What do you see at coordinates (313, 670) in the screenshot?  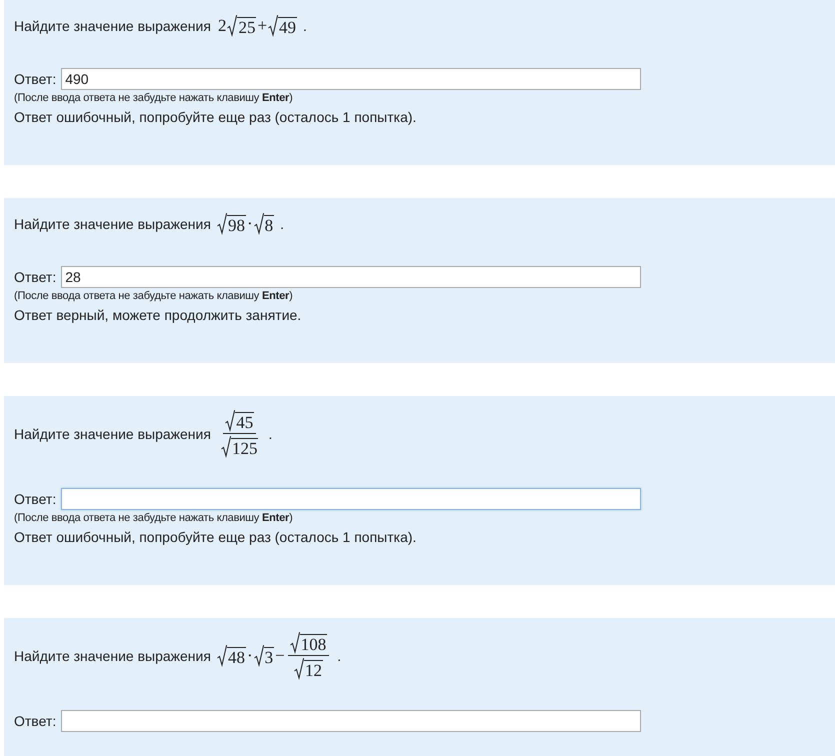 I see `radicand: 12` at bounding box center [313, 670].